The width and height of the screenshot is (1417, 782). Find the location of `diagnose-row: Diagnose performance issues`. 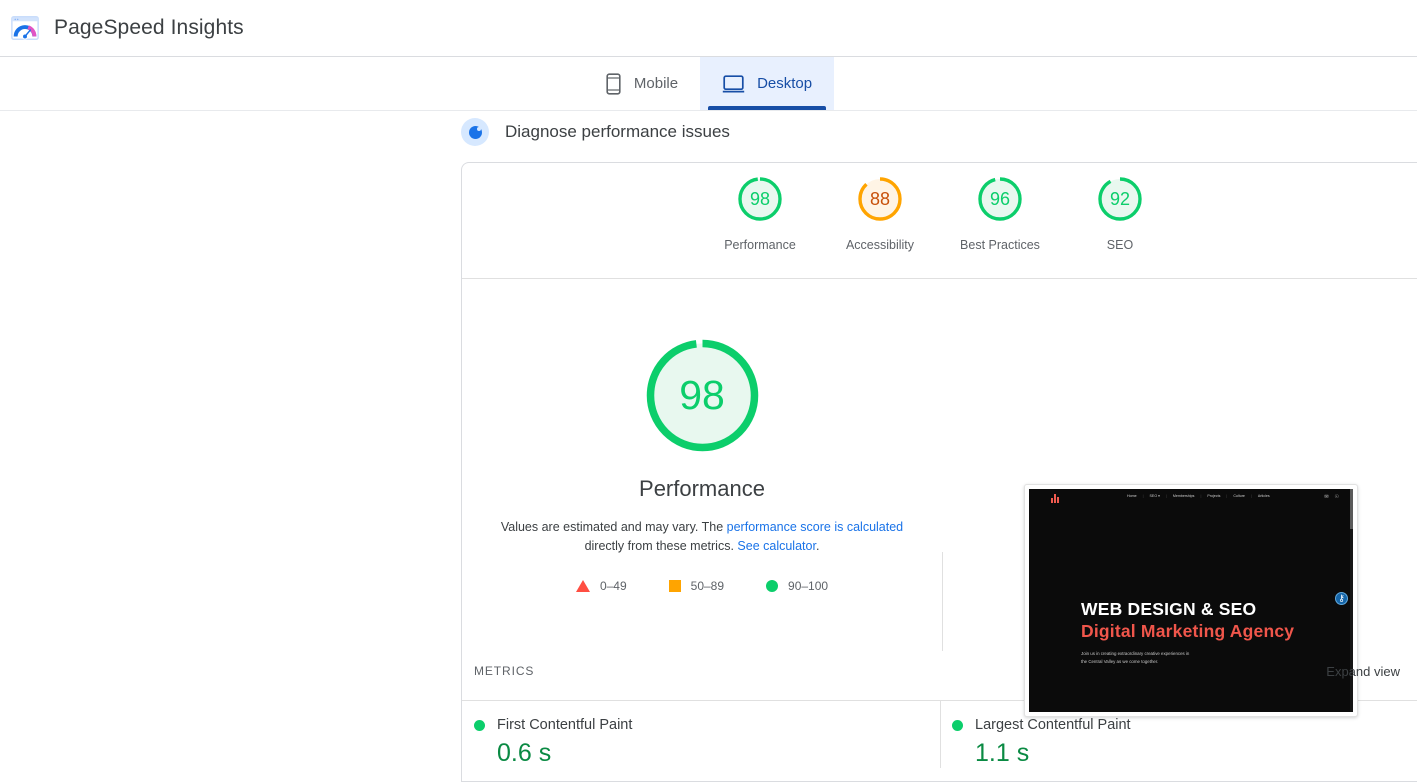

diagnose-row: Diagnose performance issues is located at coordinates (595, 132).